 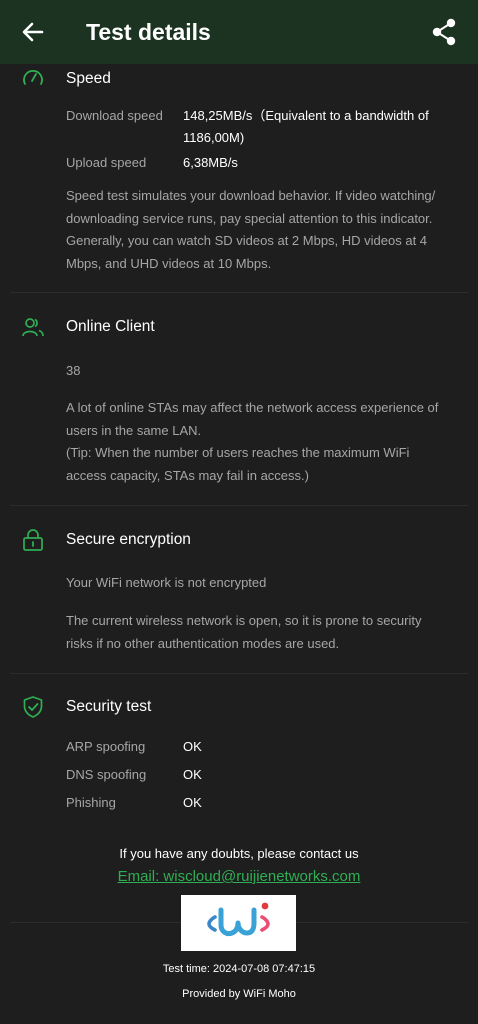 What do you see at coordinates (106, 746) in the screenshot?
I see `arp-spoofing-label: ARP spoofing` at bounding box center [106, 746].